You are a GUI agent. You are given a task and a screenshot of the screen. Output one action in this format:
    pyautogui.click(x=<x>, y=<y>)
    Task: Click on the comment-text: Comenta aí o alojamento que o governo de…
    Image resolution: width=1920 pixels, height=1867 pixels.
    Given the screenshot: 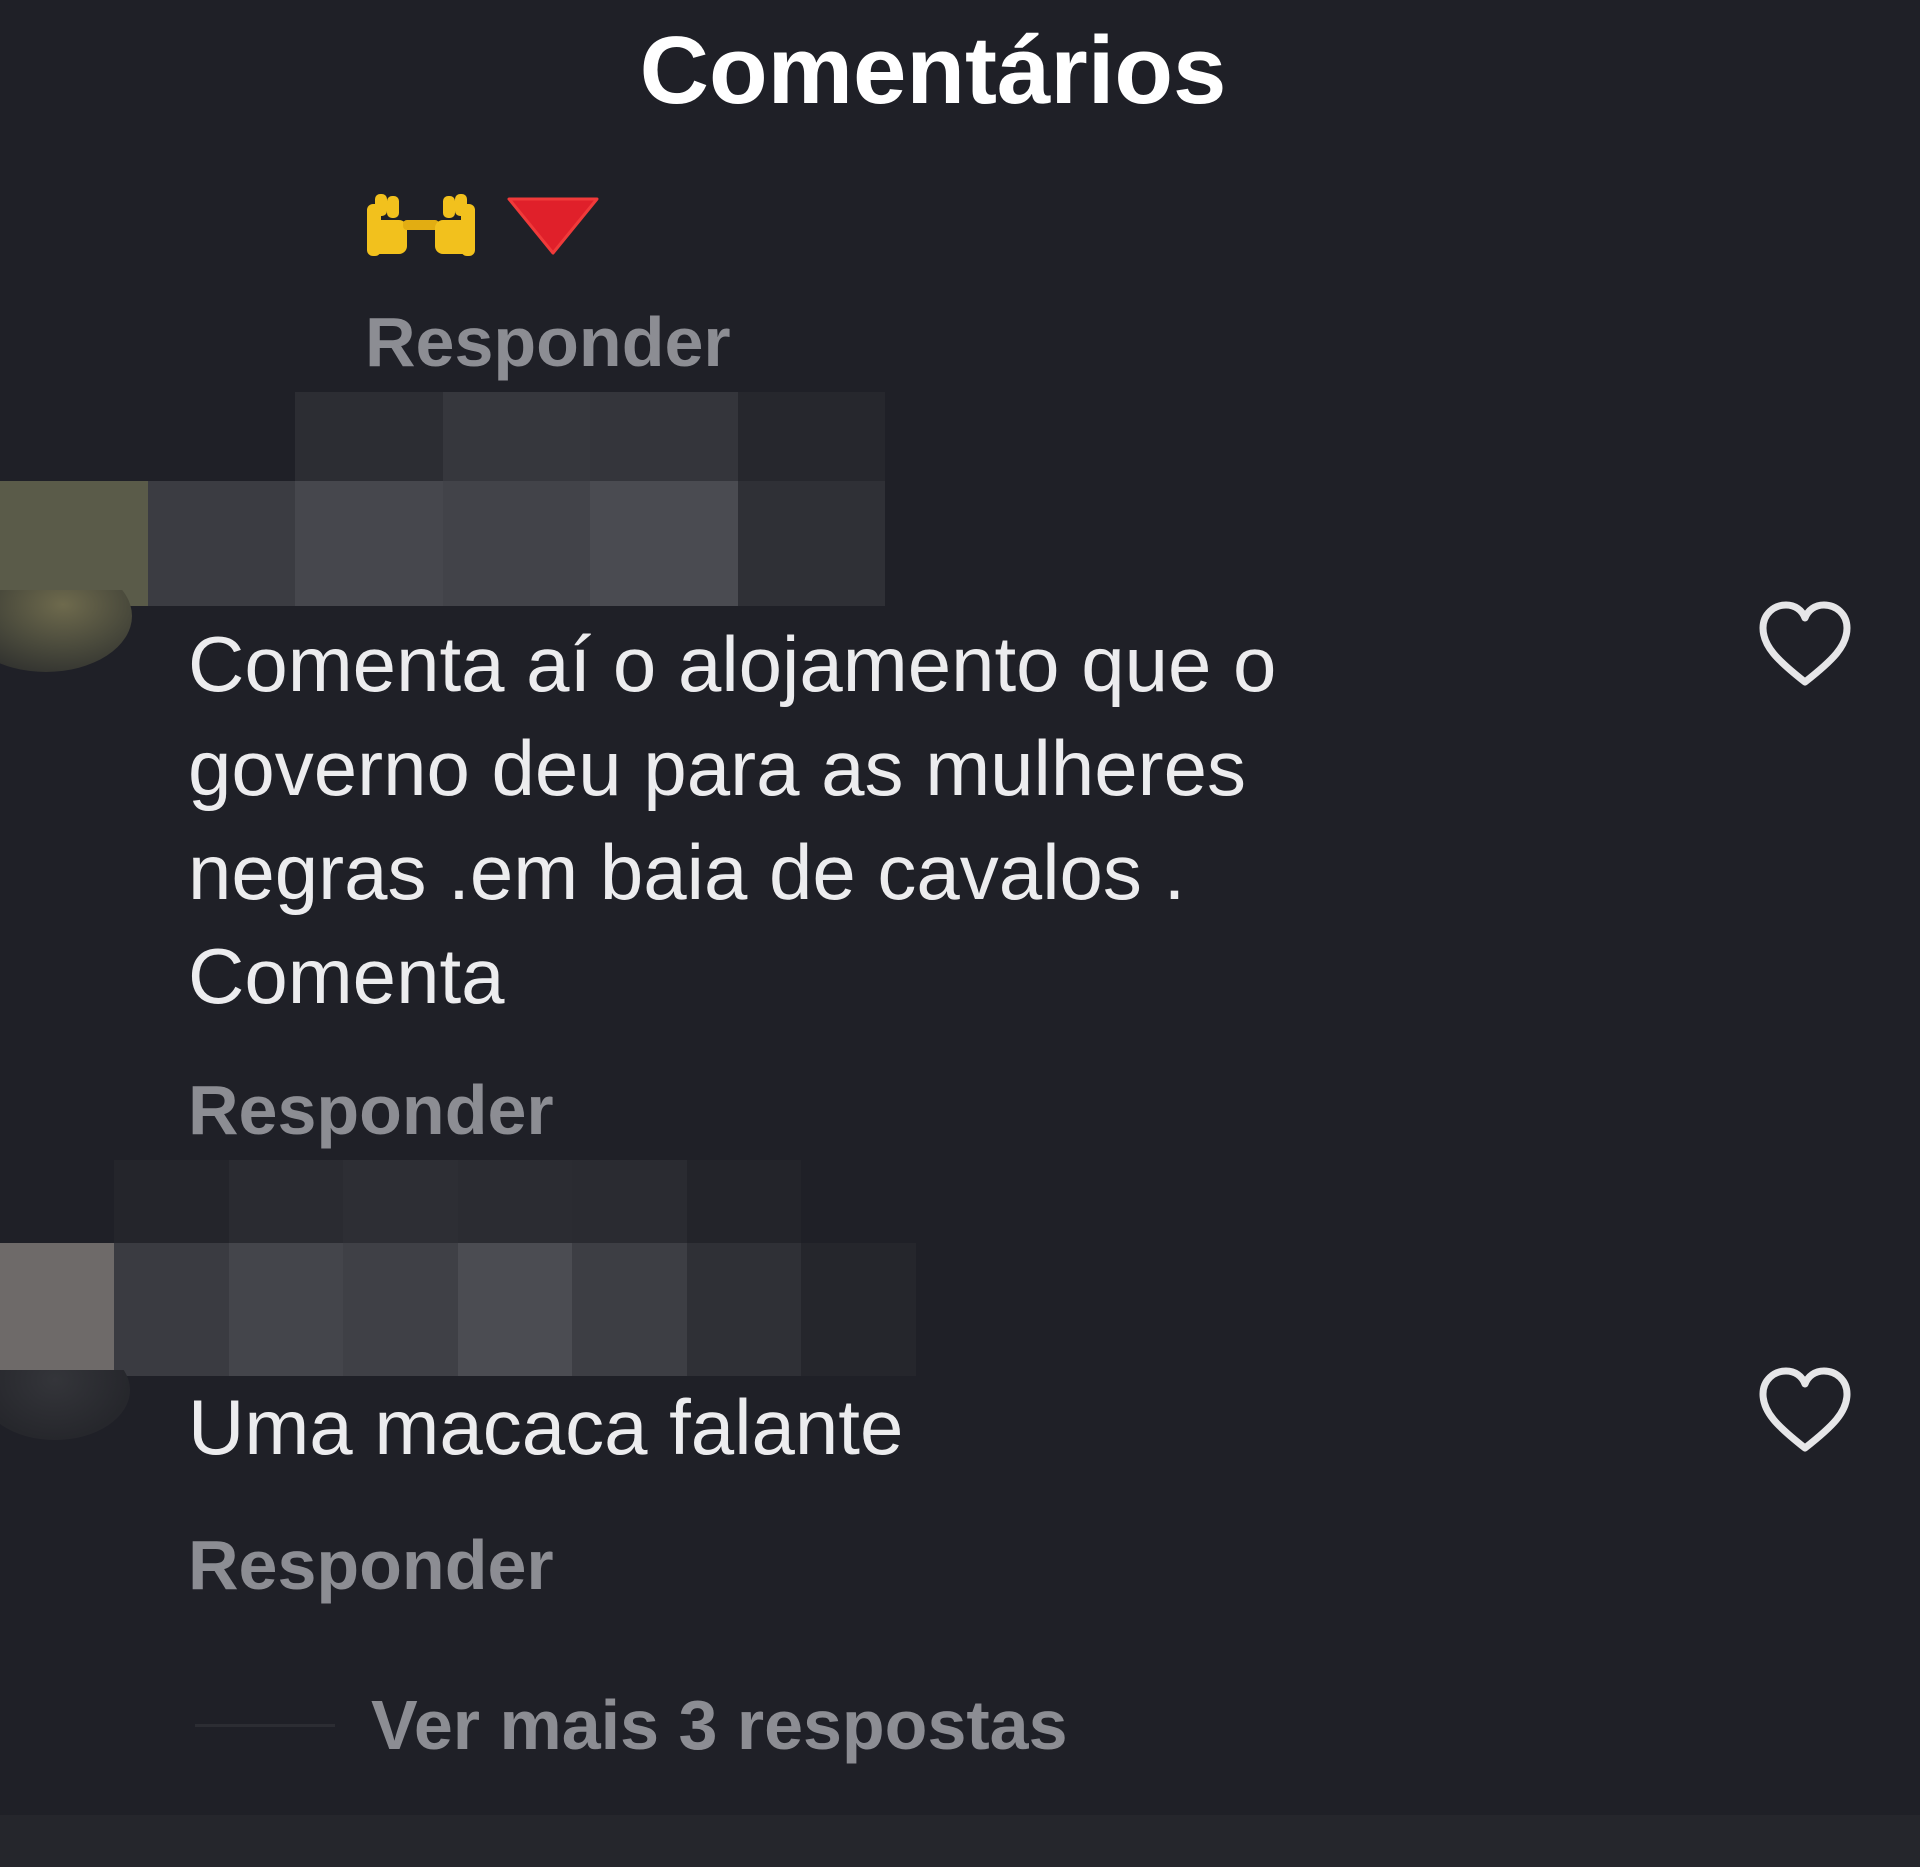 What is the action you would take?
    pyautogui.click(x=732, y=820)
    